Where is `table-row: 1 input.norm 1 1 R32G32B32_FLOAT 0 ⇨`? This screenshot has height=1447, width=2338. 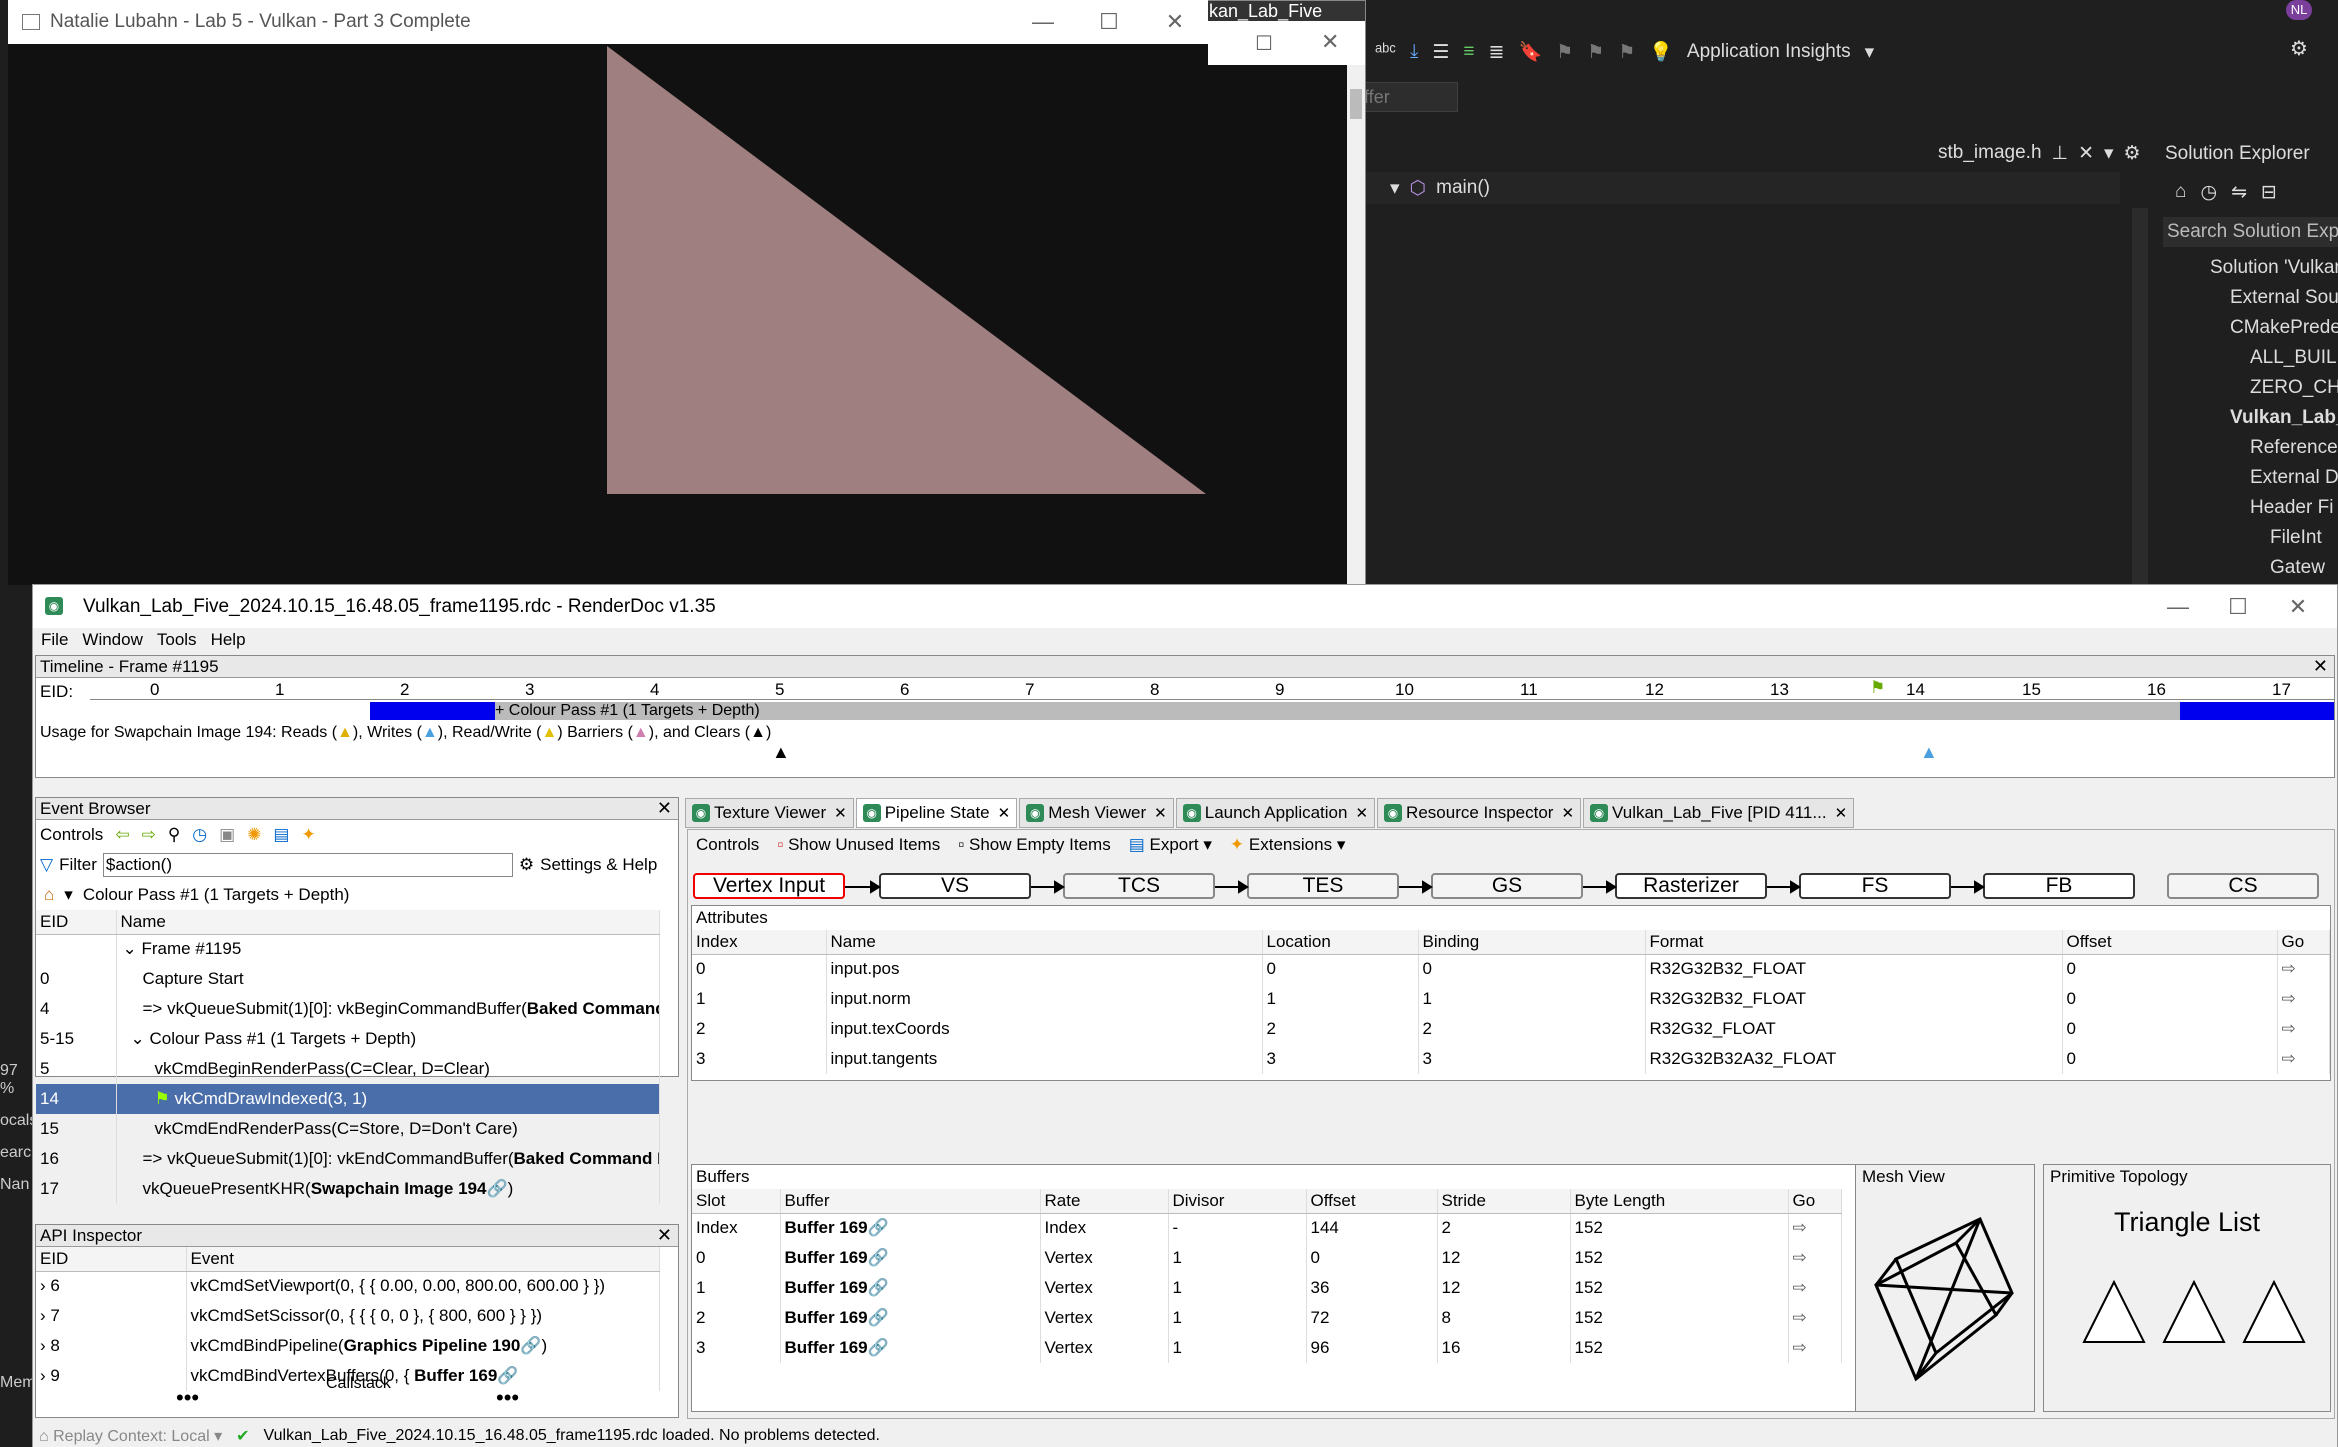
table-row: 1 input.norm 1 1 R32G32B32_FLOAT 0 ⇨ is located at coordinates (1511, 999).